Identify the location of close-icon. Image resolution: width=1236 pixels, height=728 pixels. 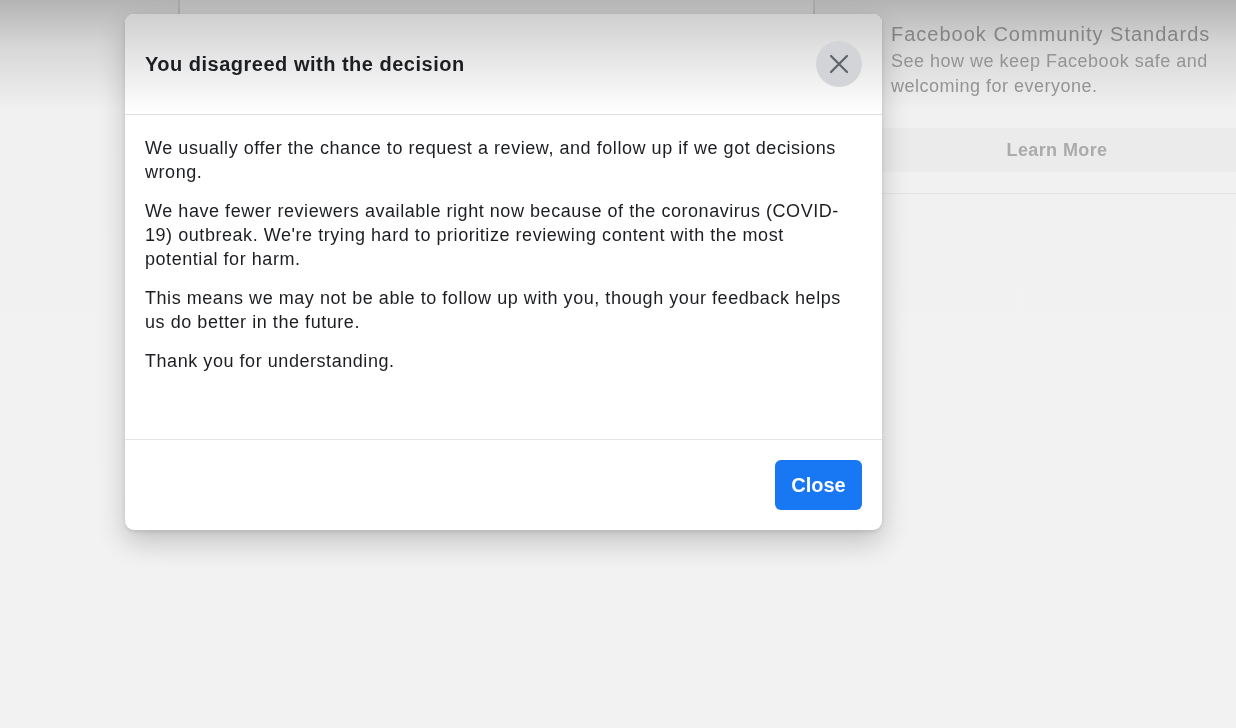
(839, 64).